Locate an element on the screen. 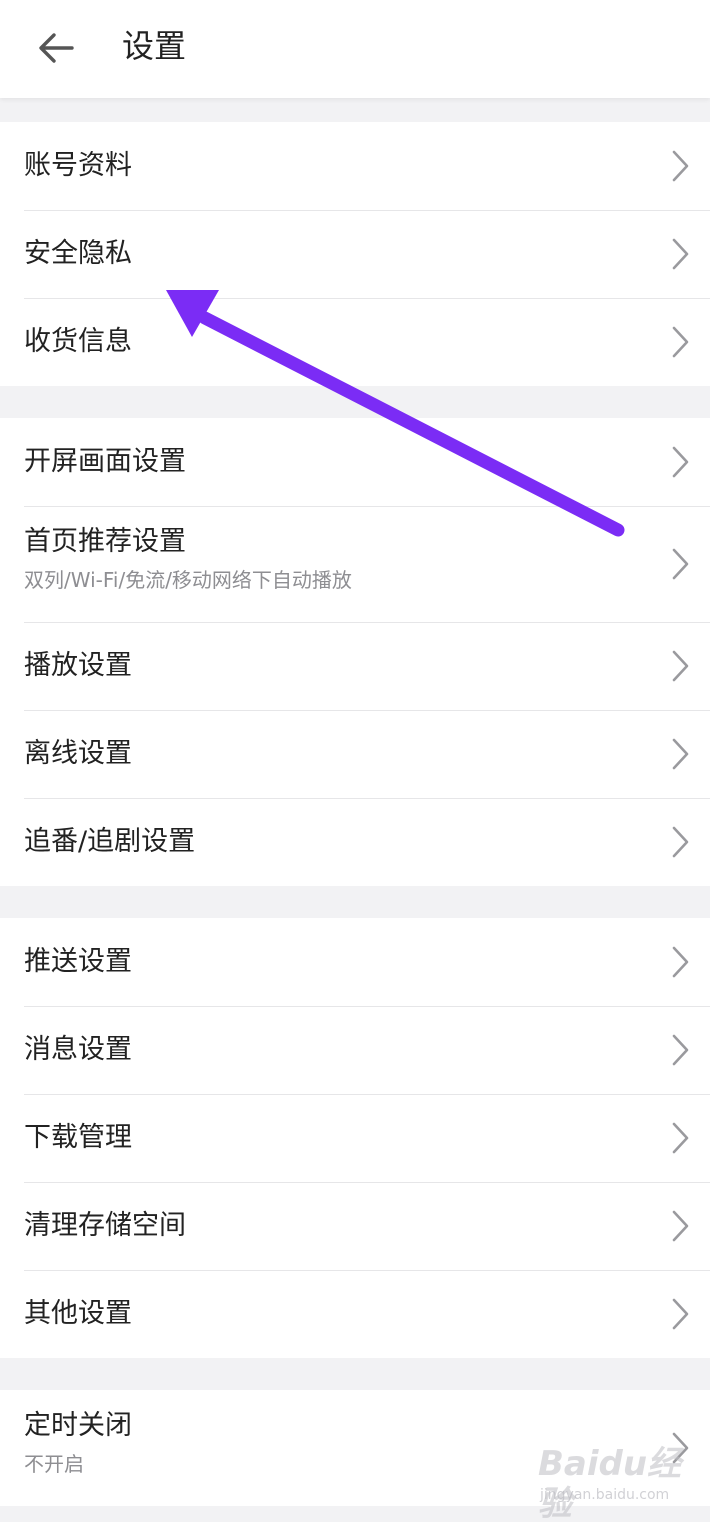  baidu-watermark: Baidu经验 jingyan.baidu.com is located at coordinates (618, 1481).